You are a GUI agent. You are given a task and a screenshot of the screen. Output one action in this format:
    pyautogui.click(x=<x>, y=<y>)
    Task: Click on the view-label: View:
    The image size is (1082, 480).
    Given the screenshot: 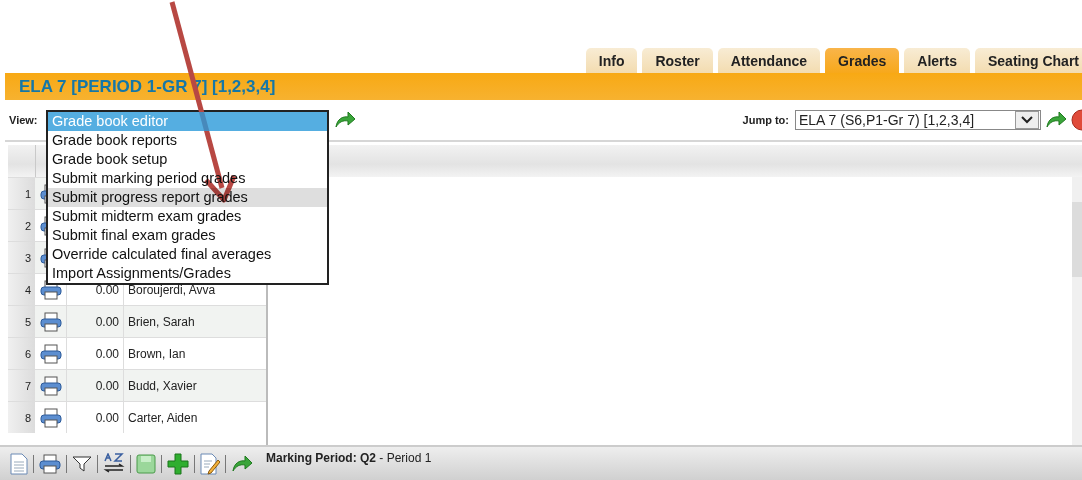 What is the action you would take?
    pyautogui.click(x=23, y=120)
    